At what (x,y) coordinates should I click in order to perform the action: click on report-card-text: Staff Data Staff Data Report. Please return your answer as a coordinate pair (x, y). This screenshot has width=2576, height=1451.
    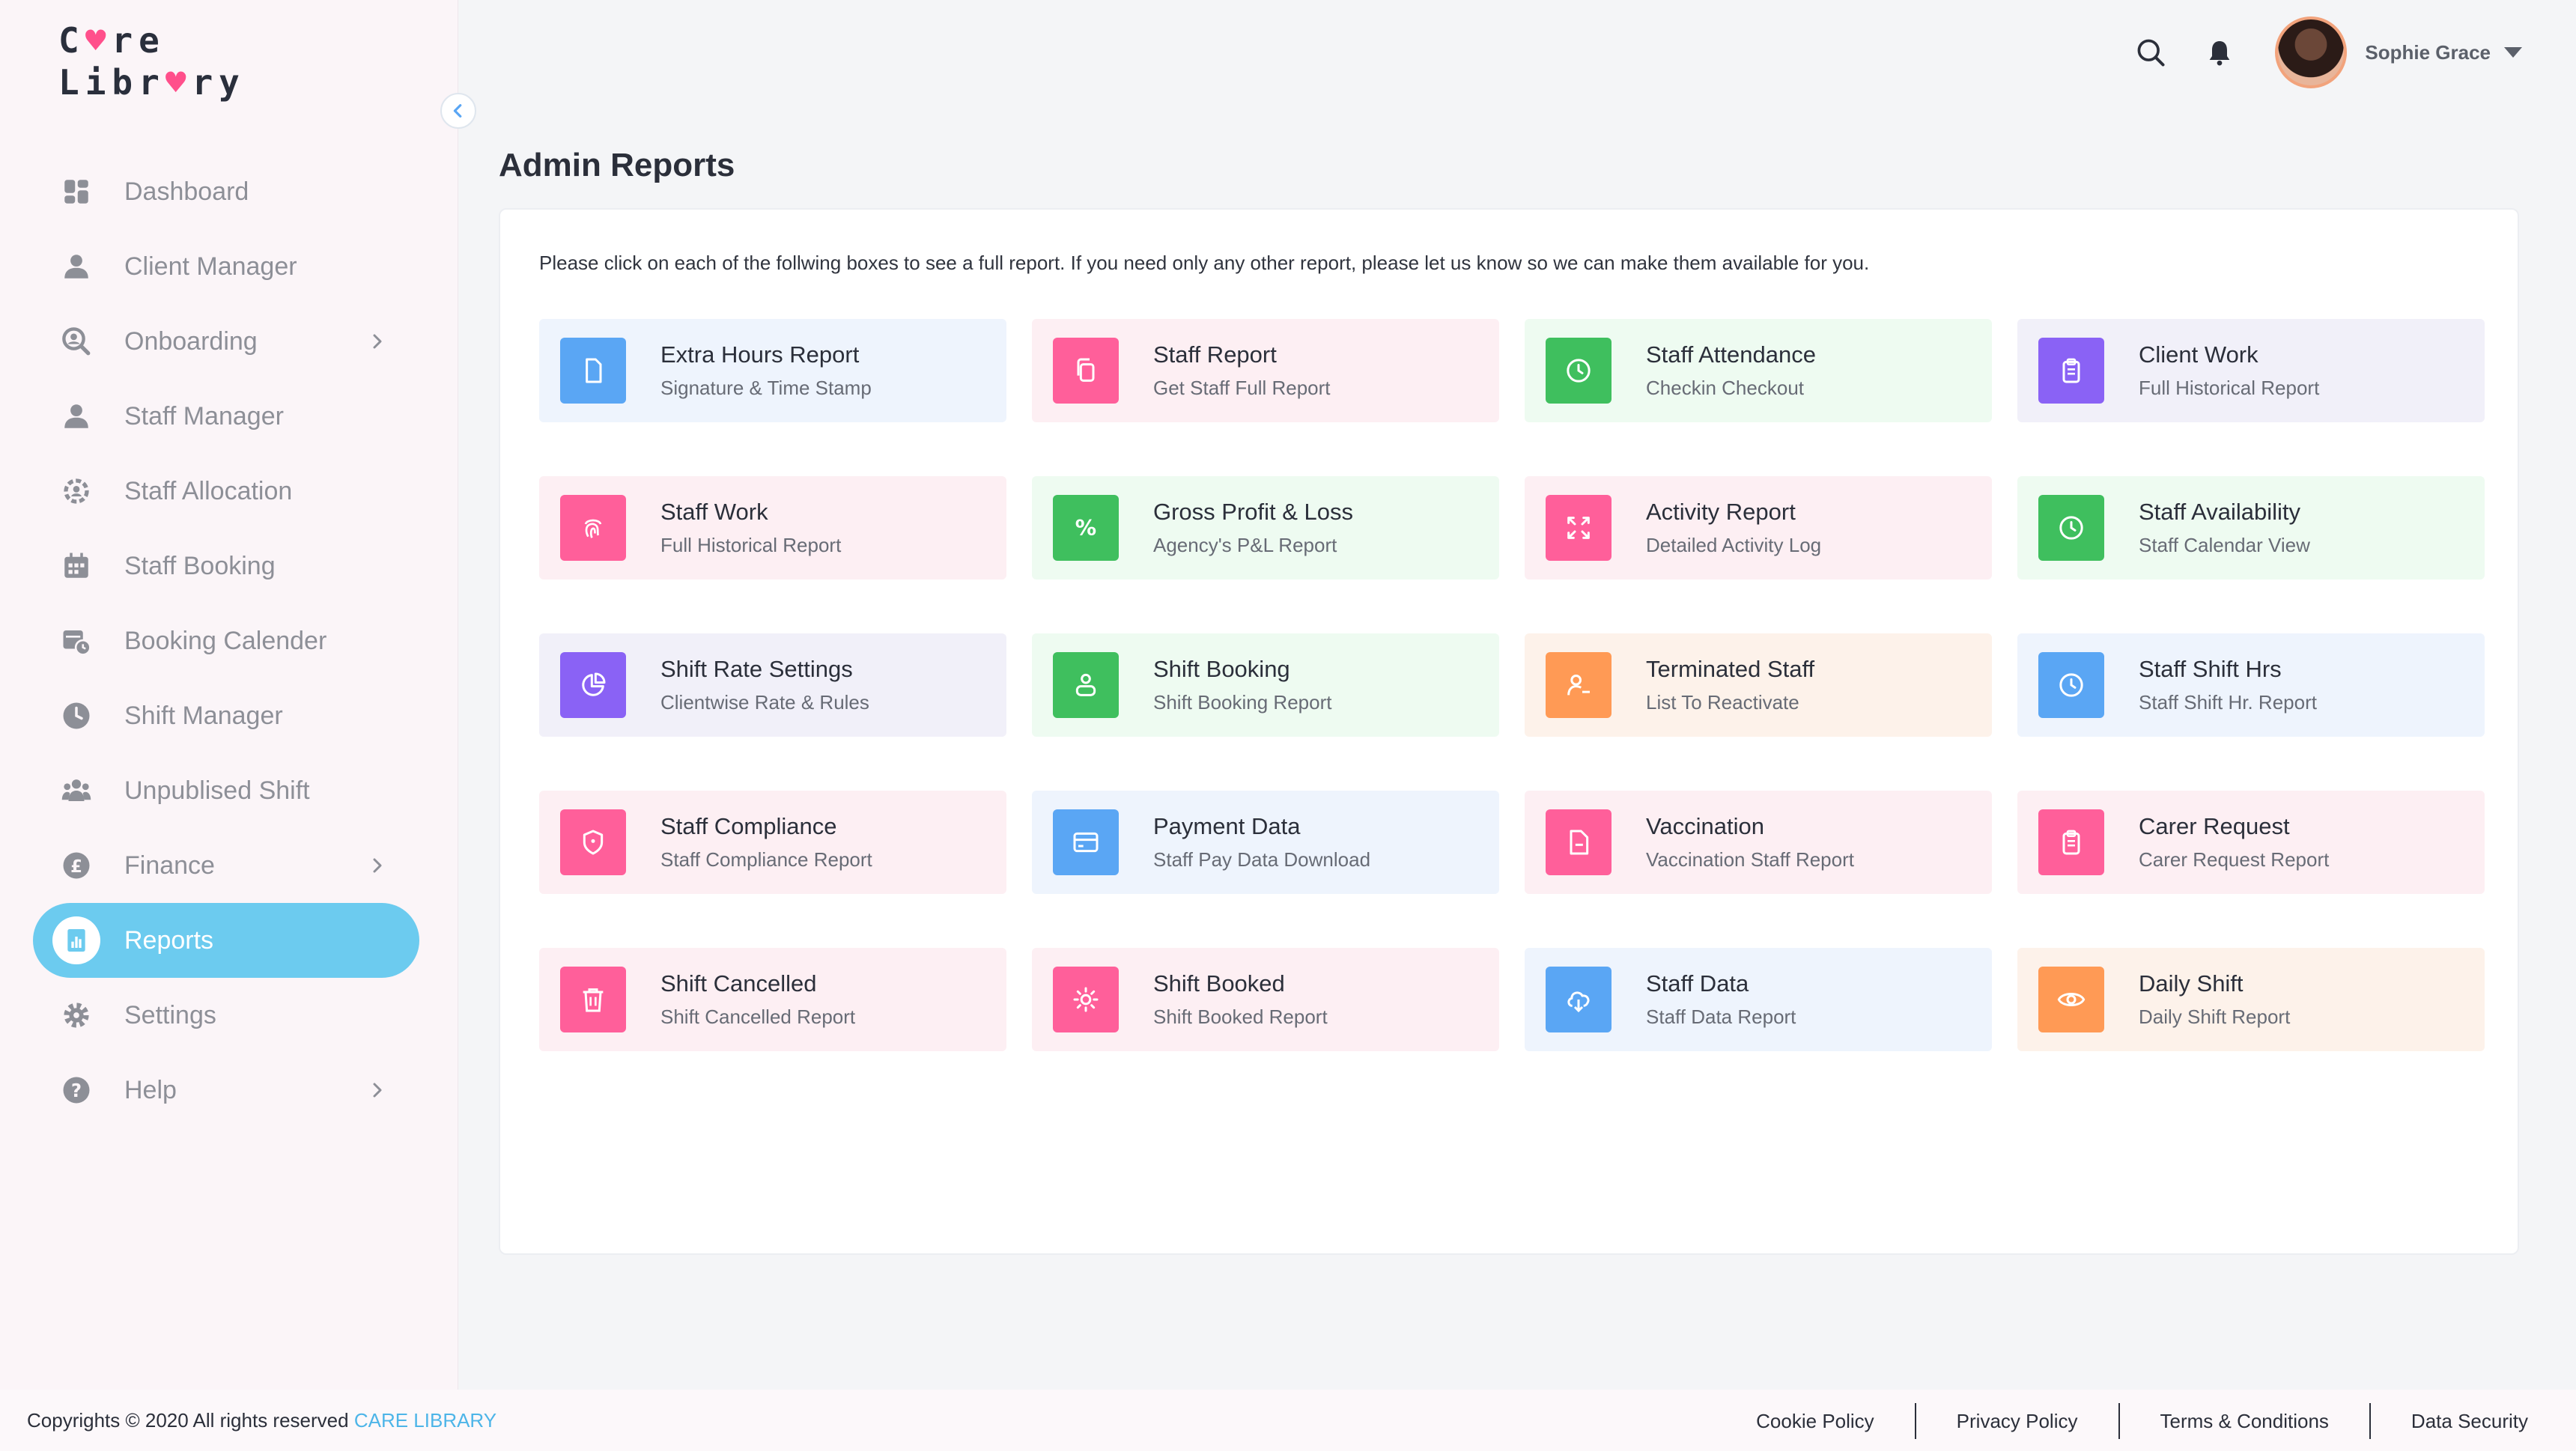
    Looking at the image, I should click on (1721, 1000).